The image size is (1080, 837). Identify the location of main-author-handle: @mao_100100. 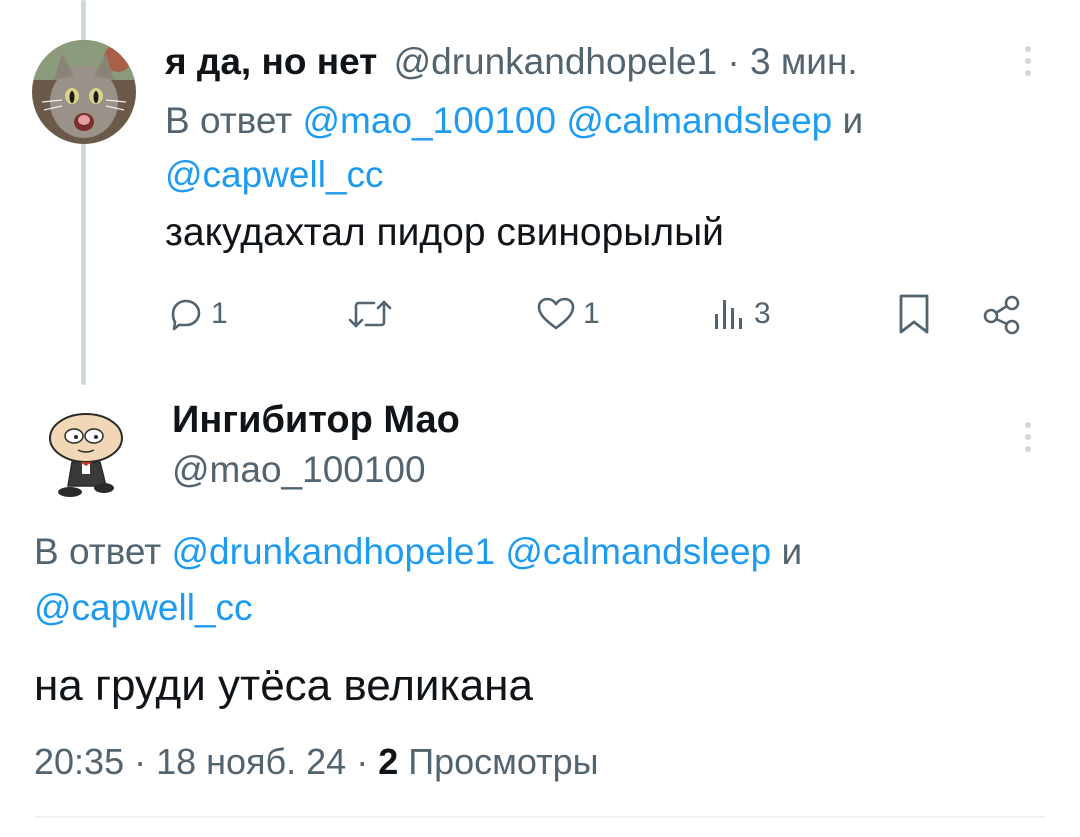
(299, 470).